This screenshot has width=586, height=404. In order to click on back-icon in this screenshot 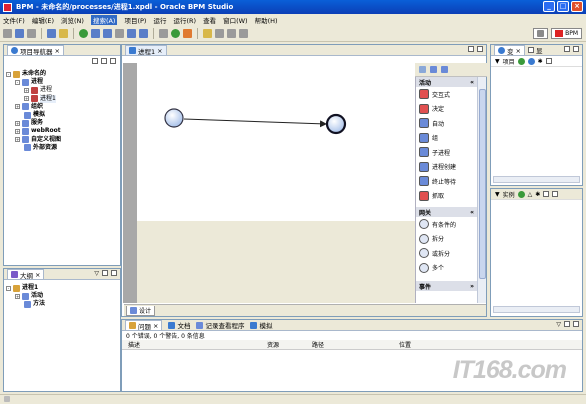, I will do `click(231, 33)`.